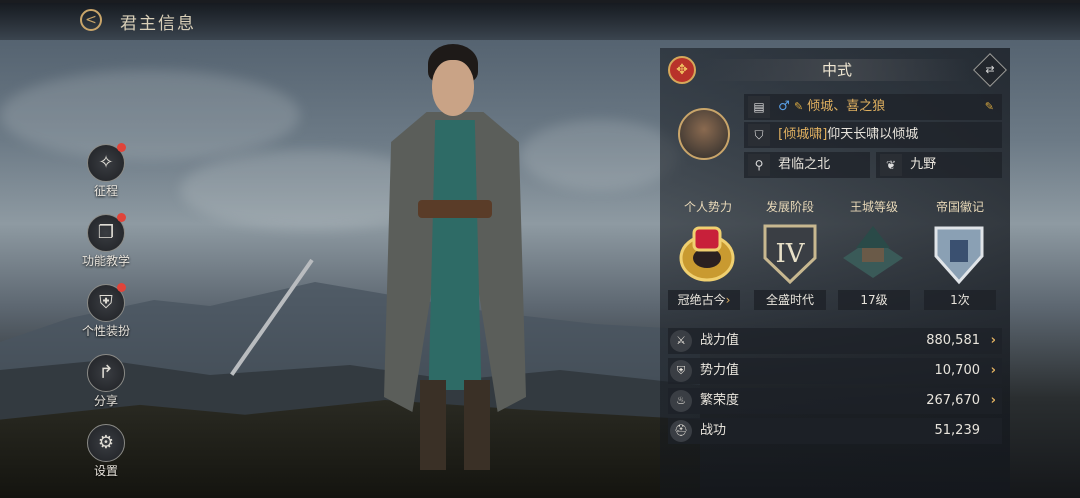 The width and height of the screenshot is (1080, 498). I want to click on signature-text: 仰天长啸以倾城, so click(873, 134).